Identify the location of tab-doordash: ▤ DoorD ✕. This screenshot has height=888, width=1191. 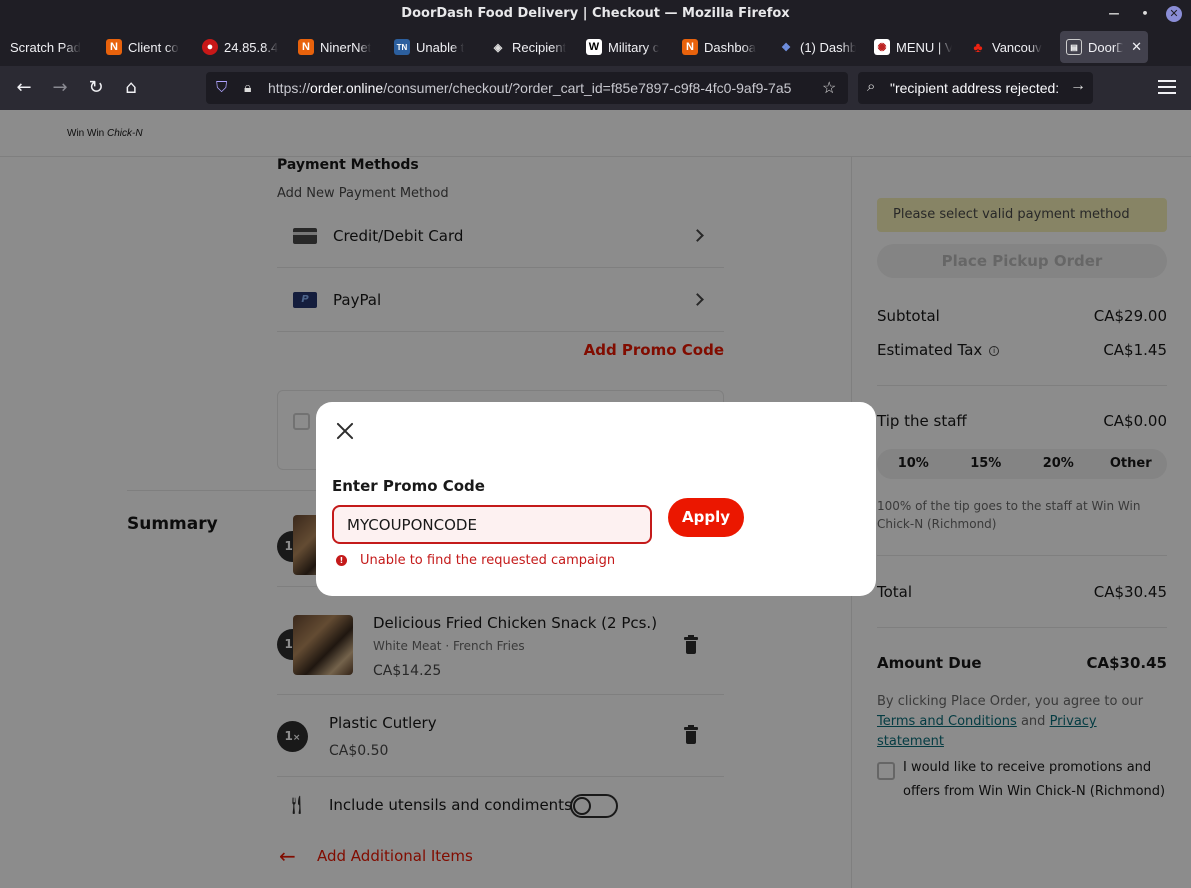
(1104, 47).